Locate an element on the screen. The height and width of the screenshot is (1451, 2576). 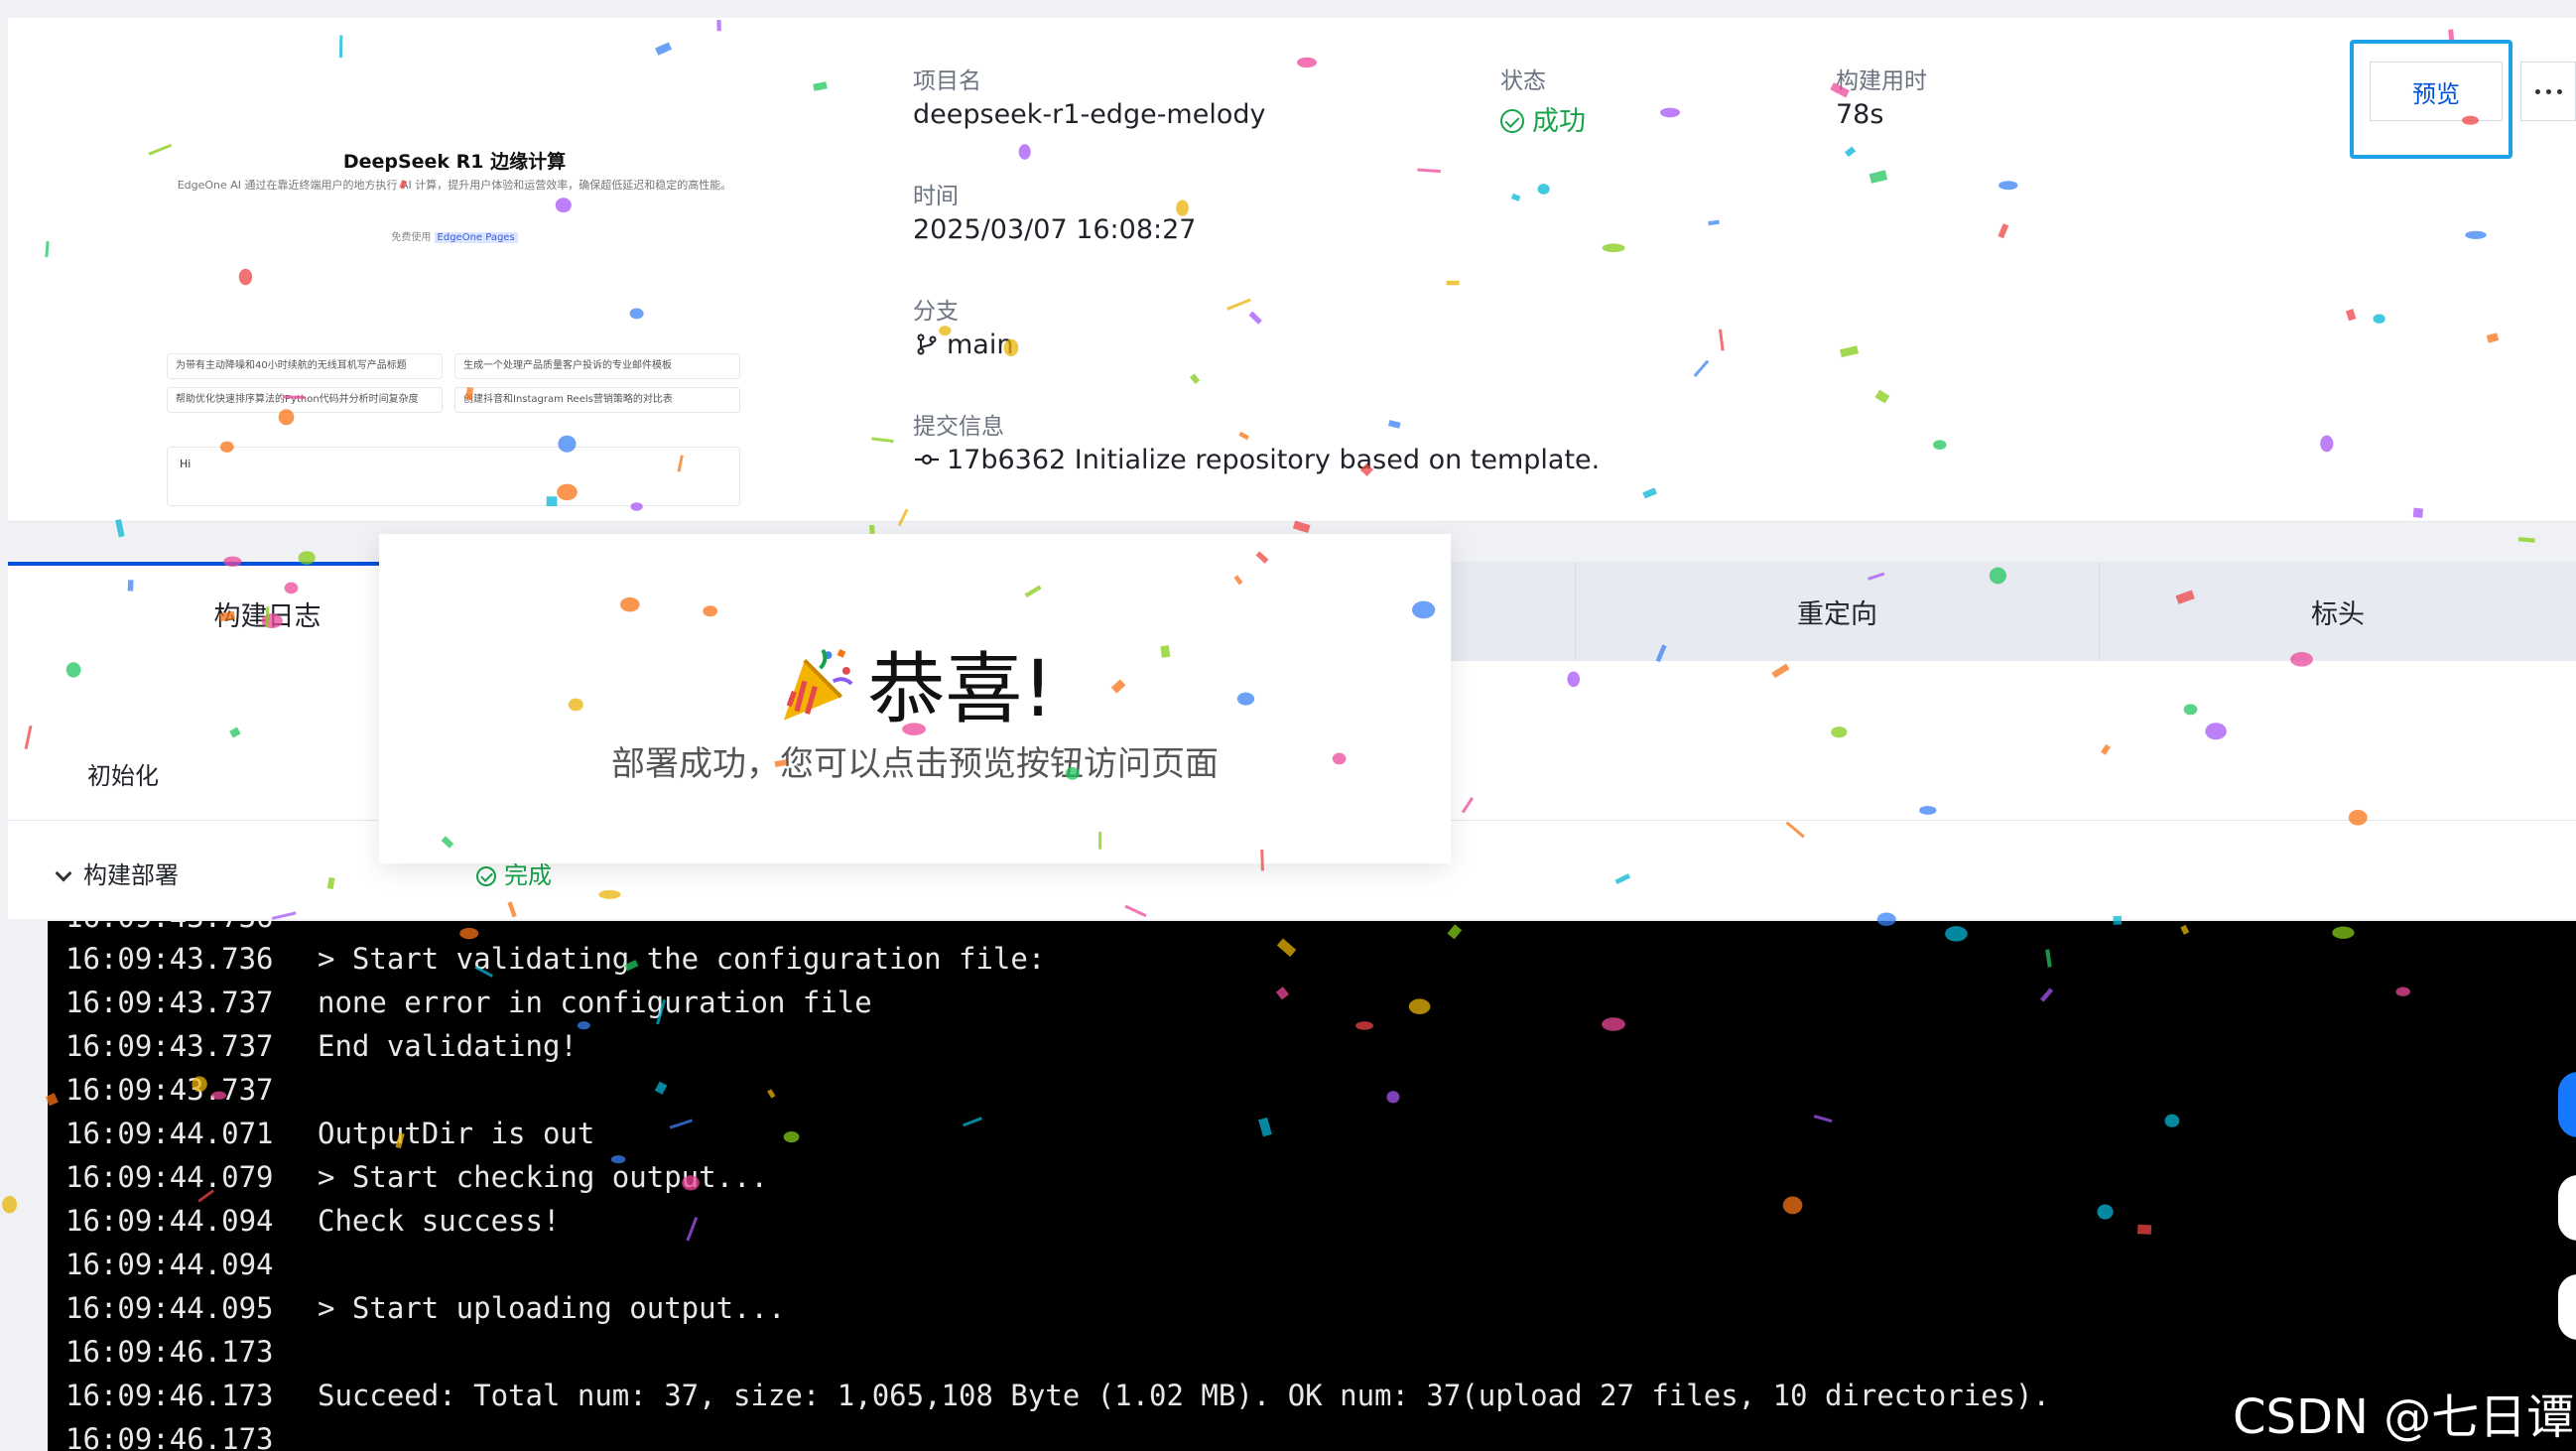
suggestion-chip: 帮助优化快速排序算法的Python代码并分析时间复杂度 is located at coordinates (305, 400).